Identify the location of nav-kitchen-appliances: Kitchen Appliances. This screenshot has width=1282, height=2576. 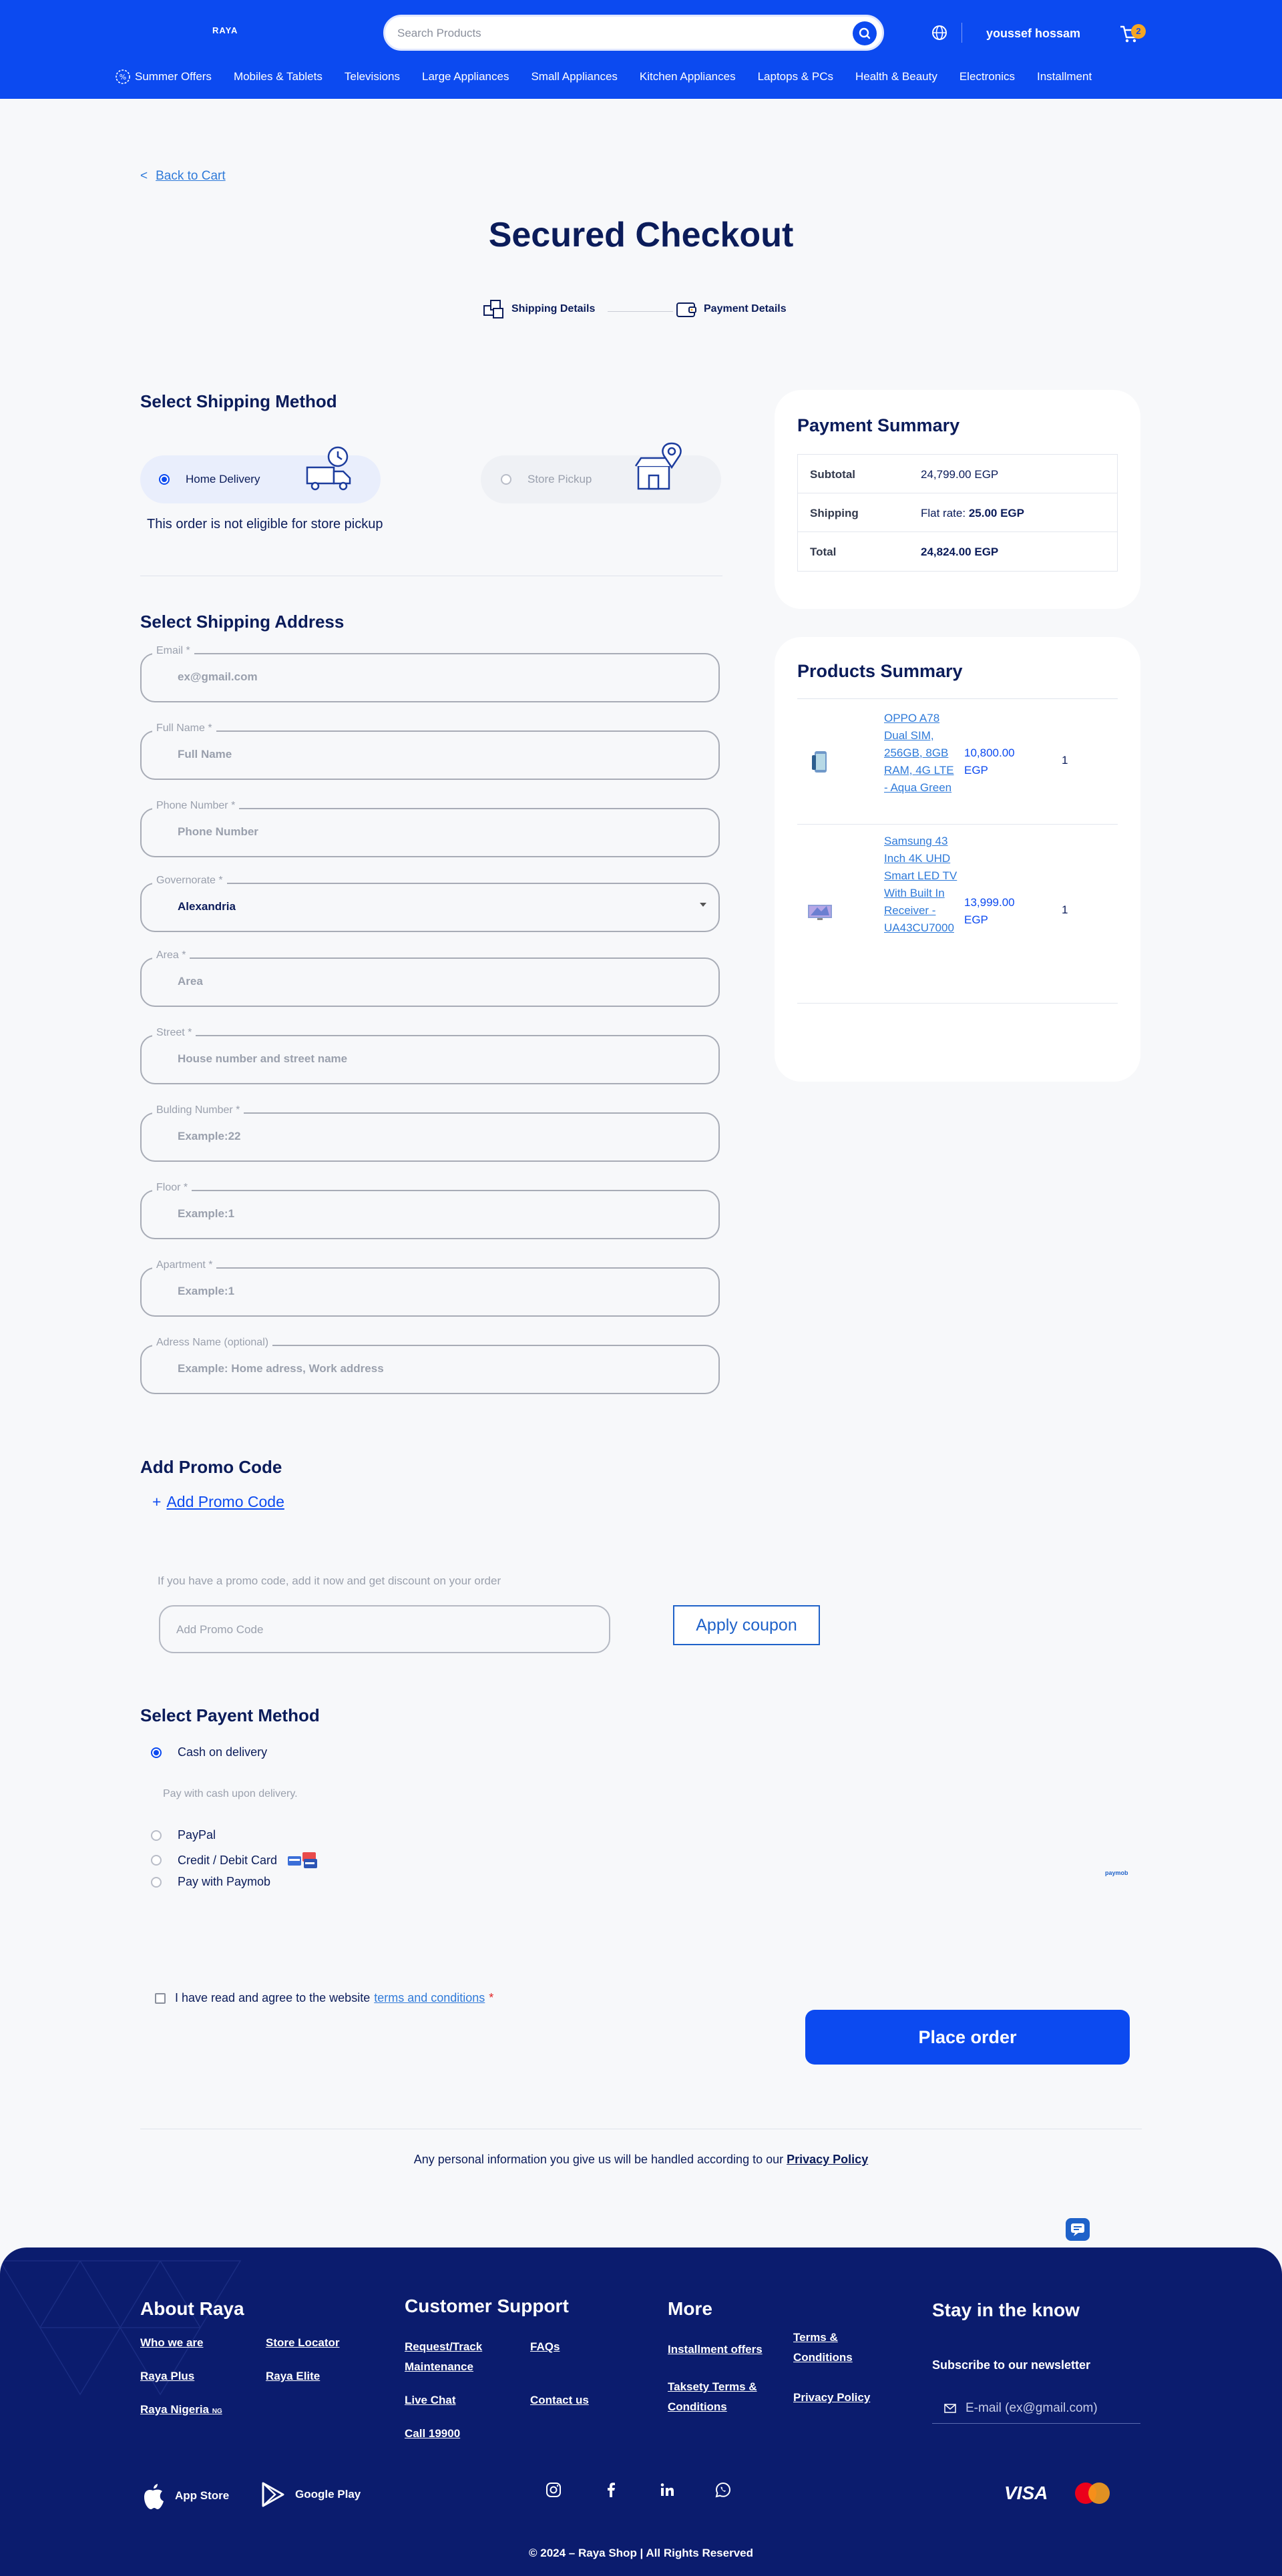
(688, 76).